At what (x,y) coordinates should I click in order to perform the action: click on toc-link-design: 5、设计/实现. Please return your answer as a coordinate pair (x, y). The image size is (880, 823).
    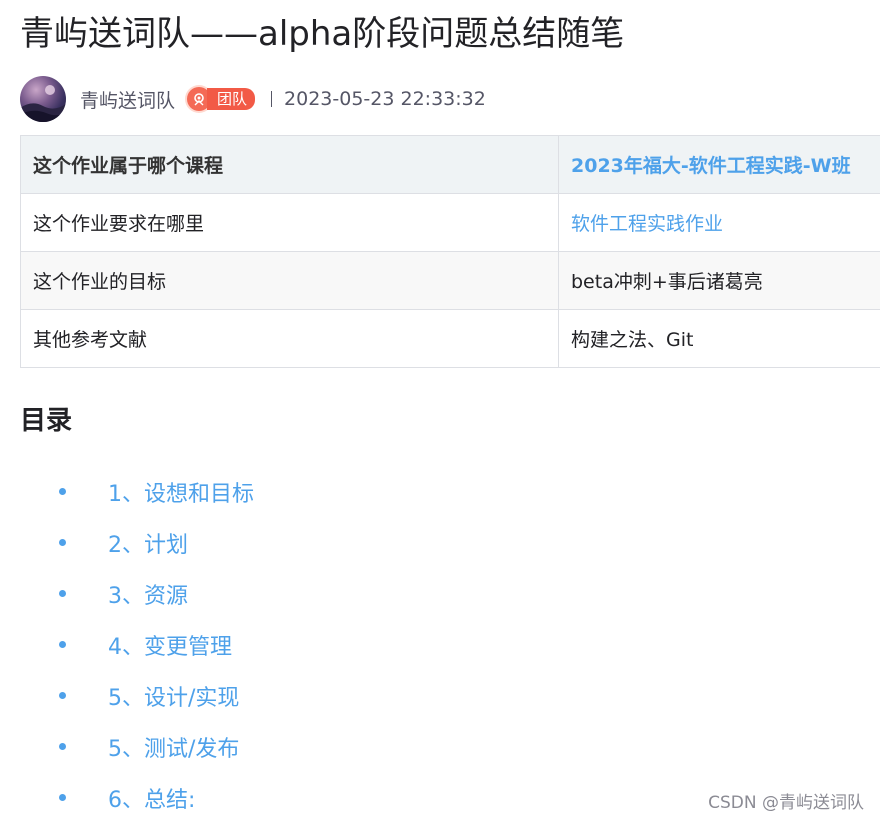
    Looking at the image, I should click on (173, 696).